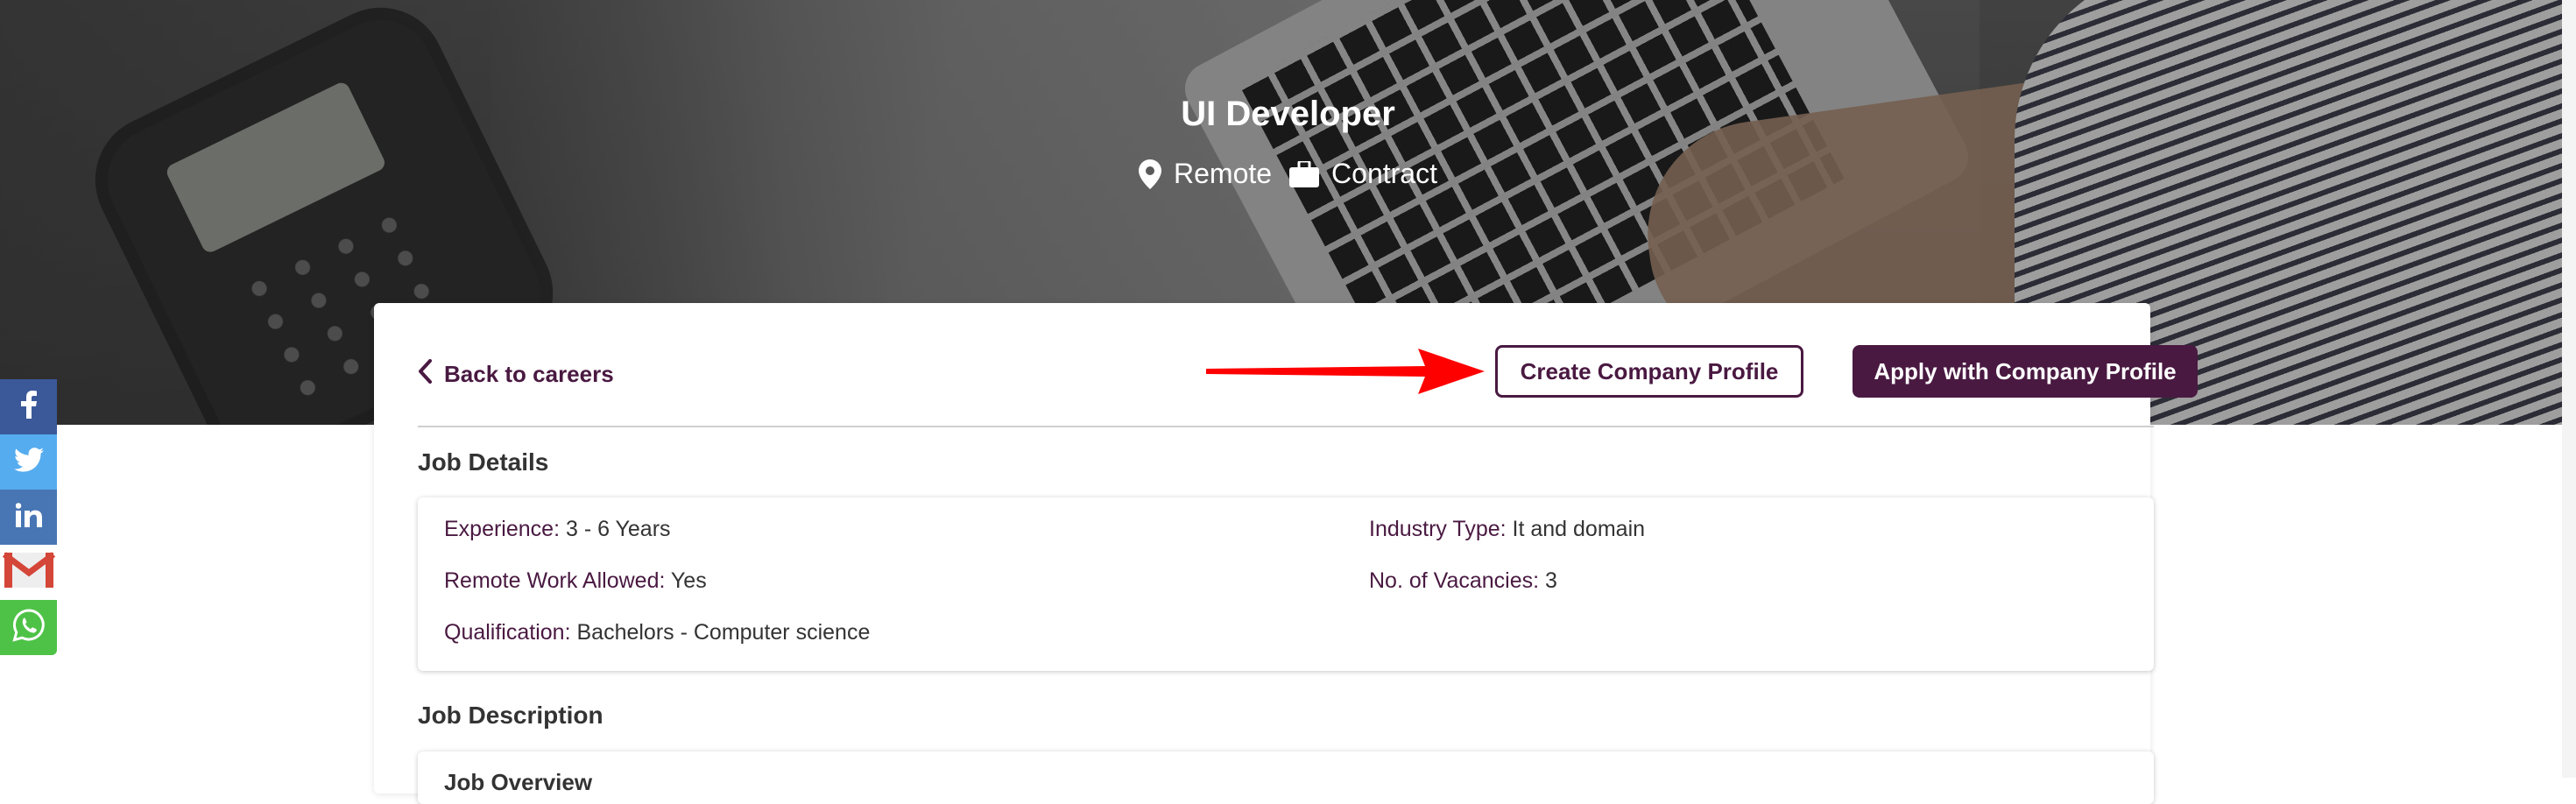 Image resolution: width=2576 pixels, height=804 pixels. What do you see at coordinates (1286, 777) in the screenshot?
I see `job-description-box: Job Overview` at bounding box center [1286, 777].